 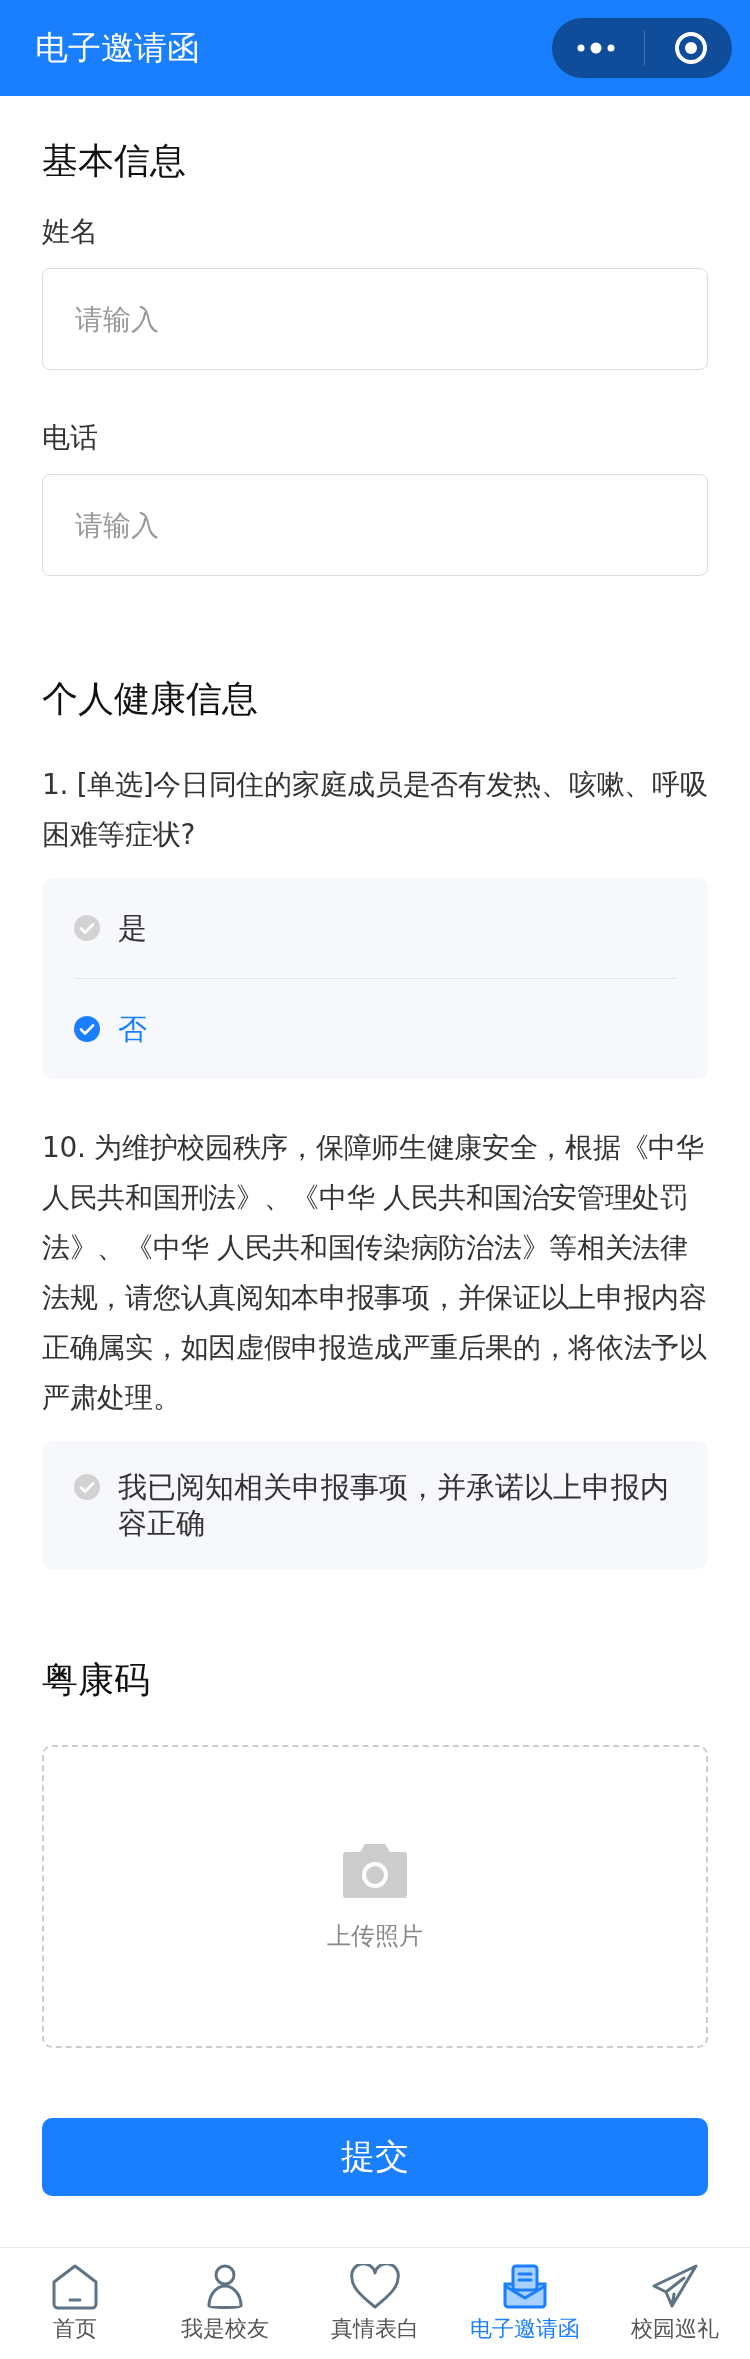 I want to click on tab-item: 真情表白, so click(x=375, y=2303).